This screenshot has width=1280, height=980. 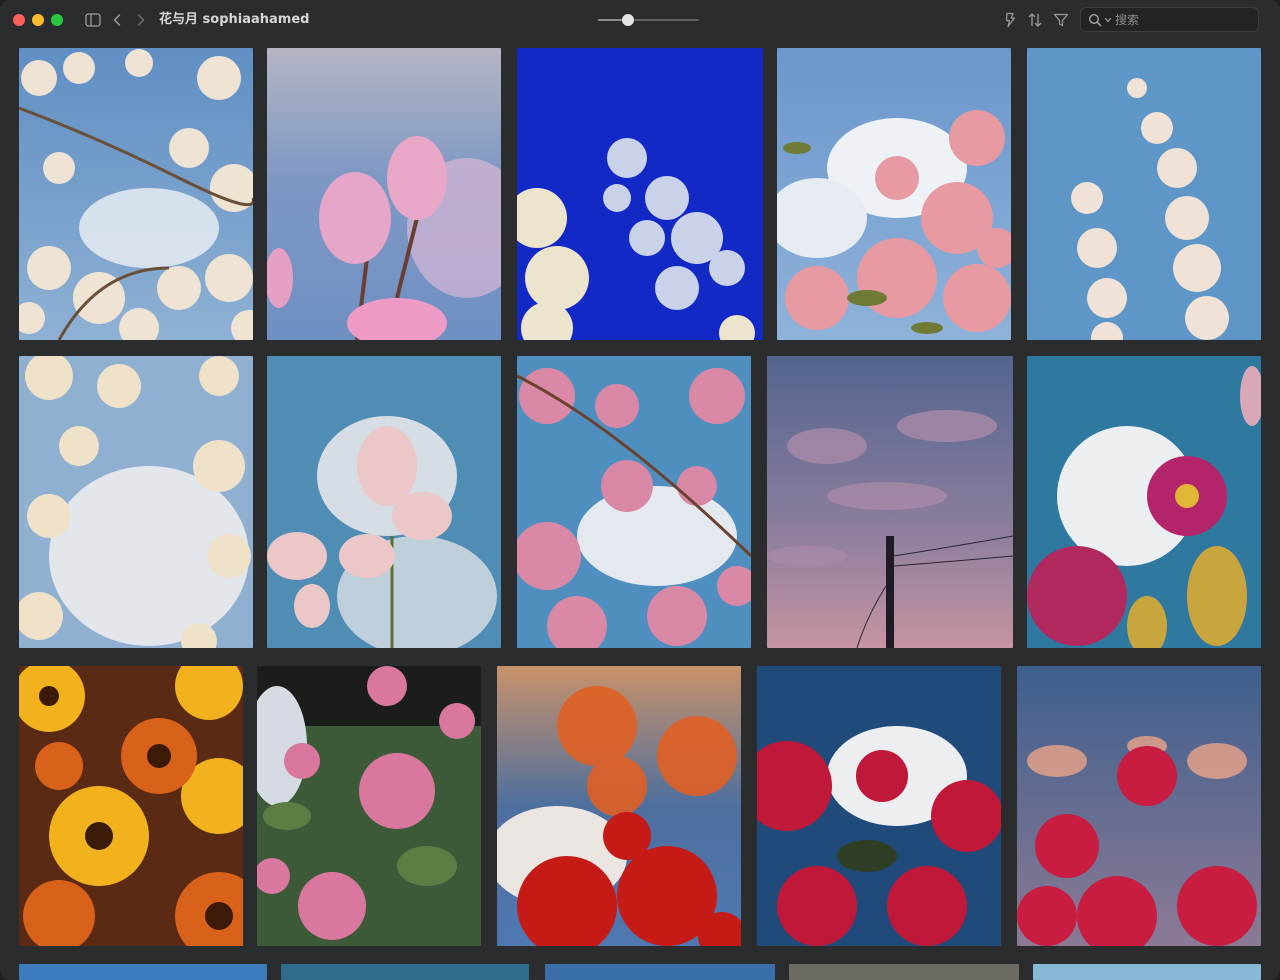 I want to click on search-input, so click(x=1183, y=19).